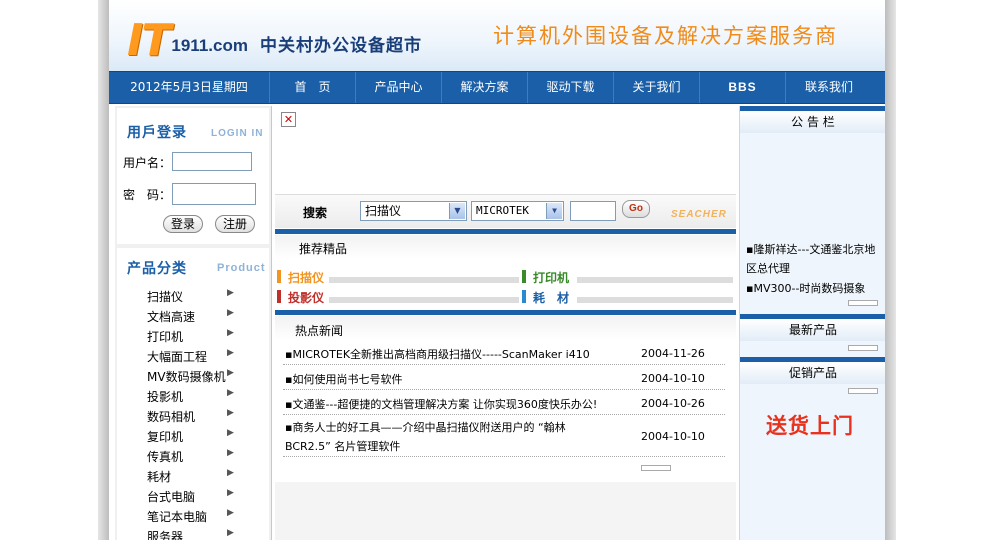 The image size is (998, 540). What do you see at coordinates (212, 161) in the screenshot?
I see `username-input` at bounding box center [212, 161].